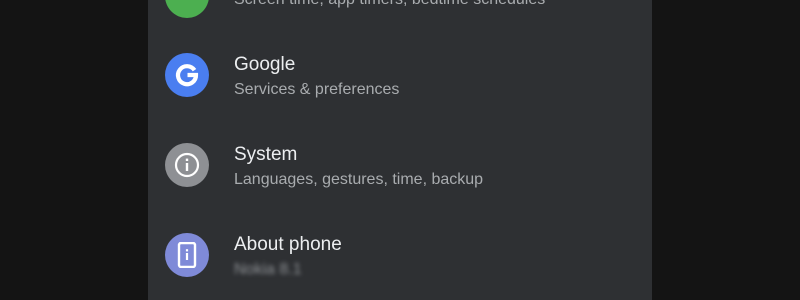  What do you see at coordinates (266, 154) in the screenshot?
I see `settings-item-title: System` at bounding box center [266, 154].